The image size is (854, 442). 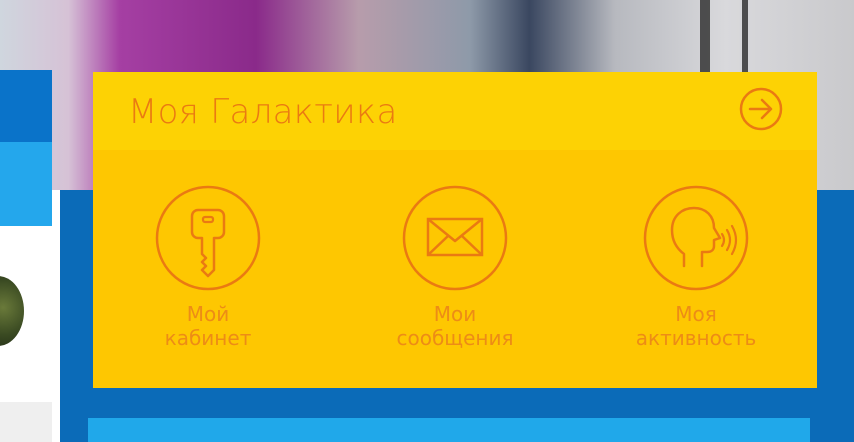 I want to click on open-widget-button, so click(x=761, y=109).